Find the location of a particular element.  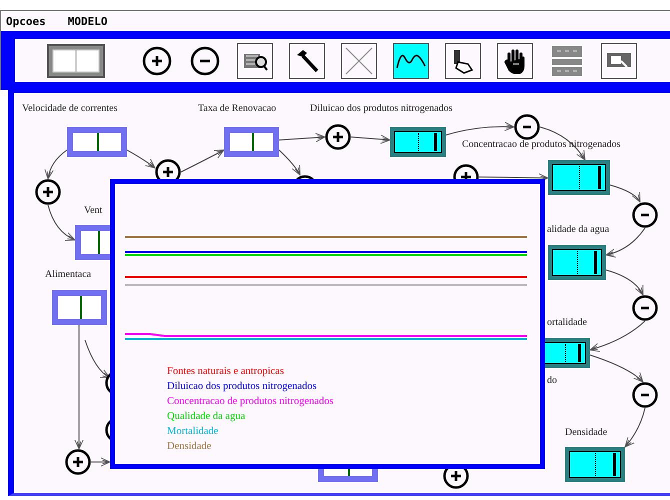

grid-icon is located at coordinates (567, 61).